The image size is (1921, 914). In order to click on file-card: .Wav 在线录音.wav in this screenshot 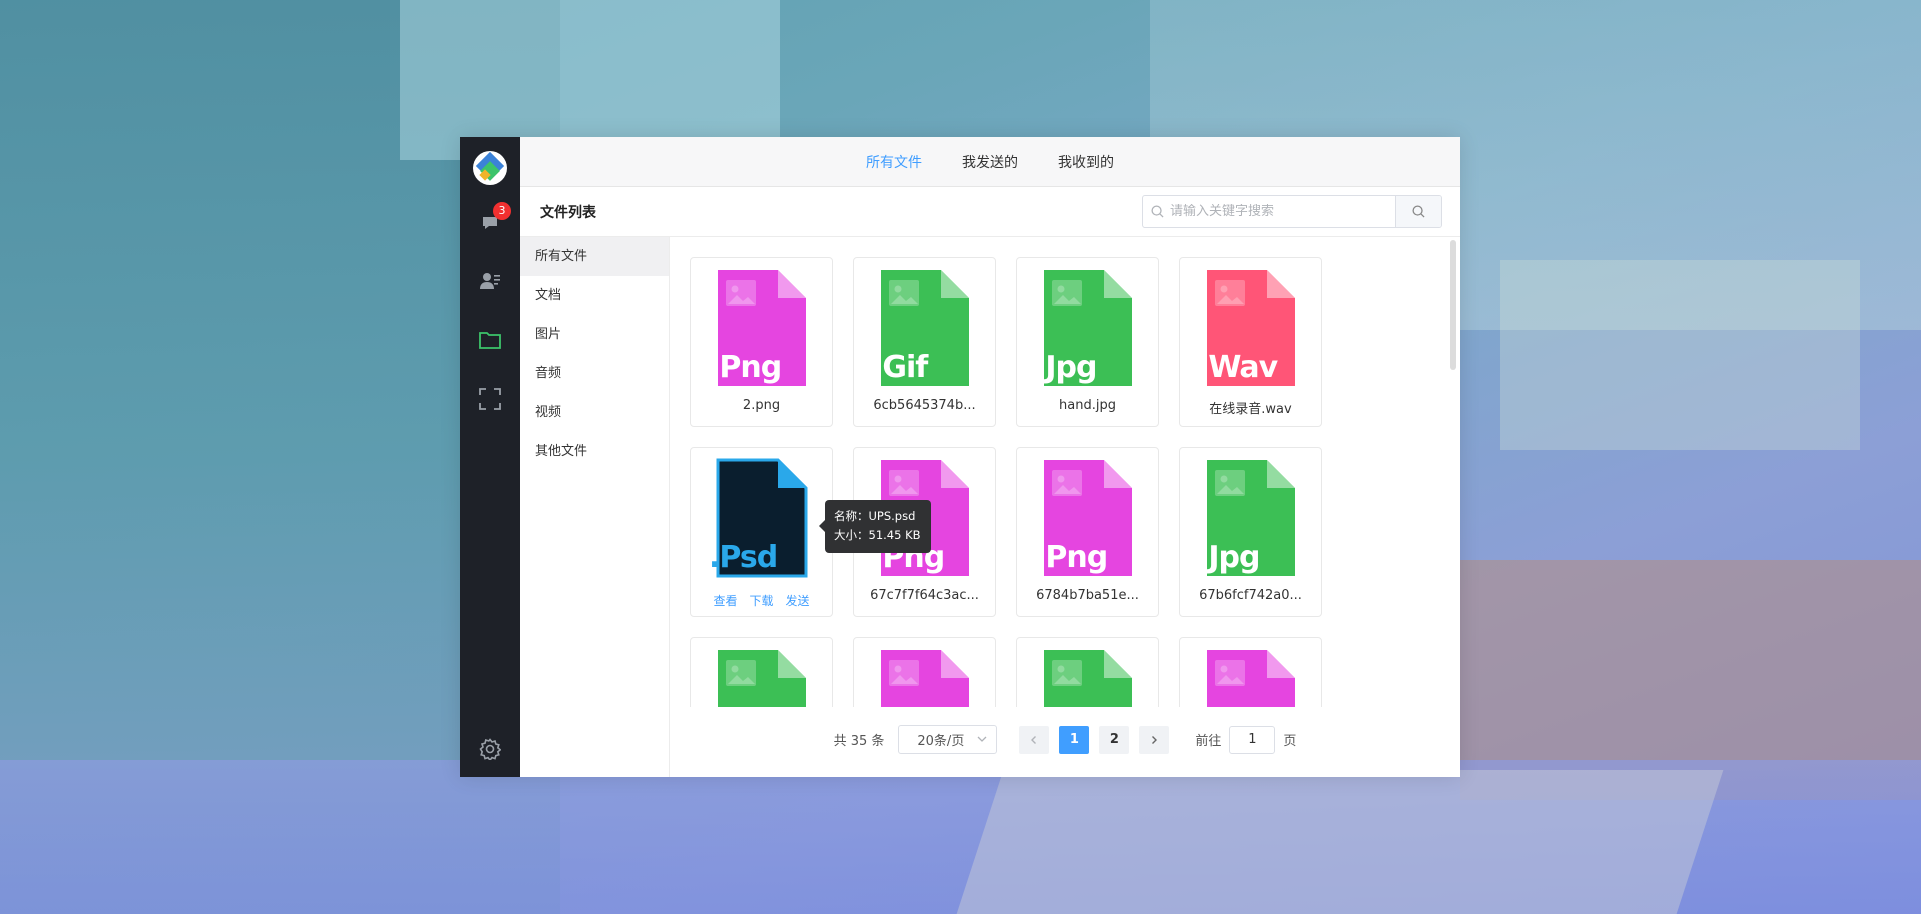, I will do `click(1250, 342)`.